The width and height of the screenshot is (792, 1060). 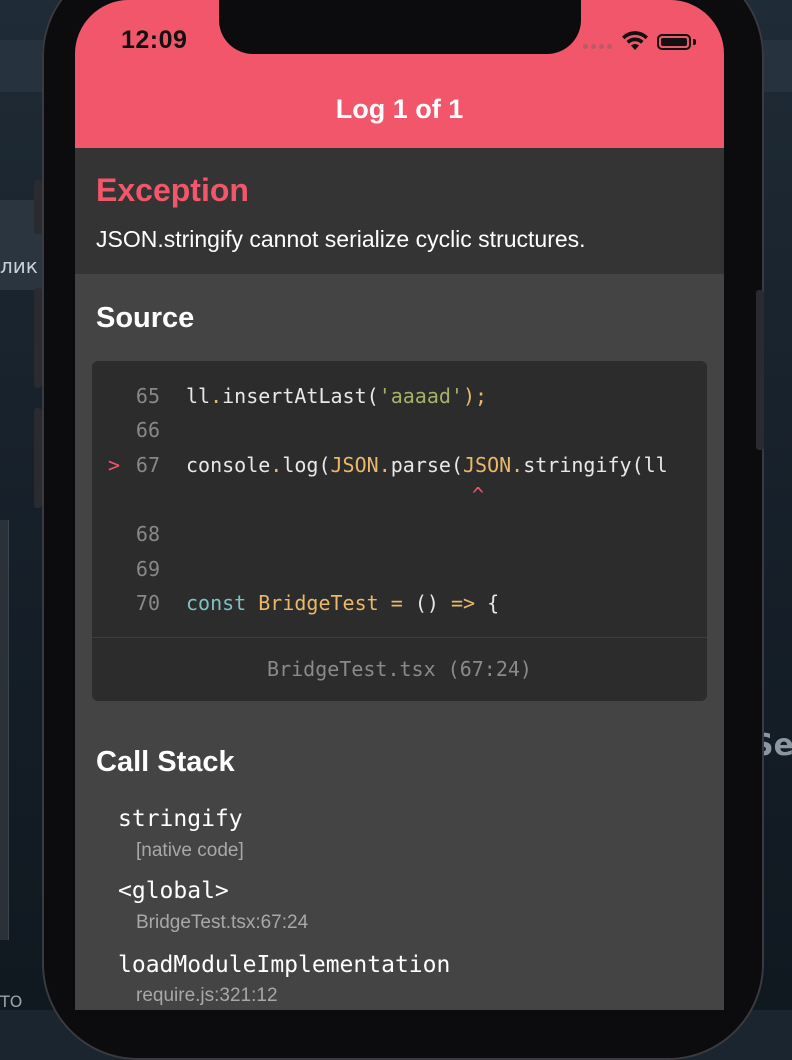 I want to click on stack-frame-location: [native code], so click(x=190, y=850).